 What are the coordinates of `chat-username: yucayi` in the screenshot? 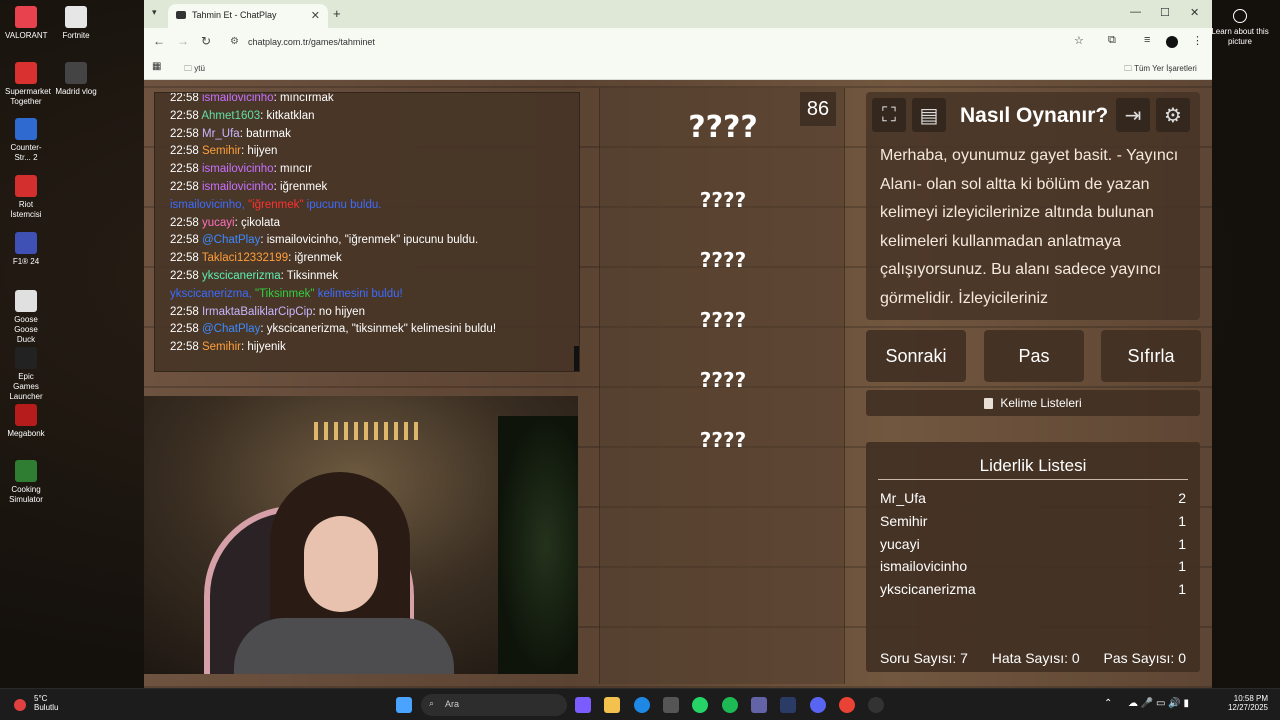 It's located at (218, 223).